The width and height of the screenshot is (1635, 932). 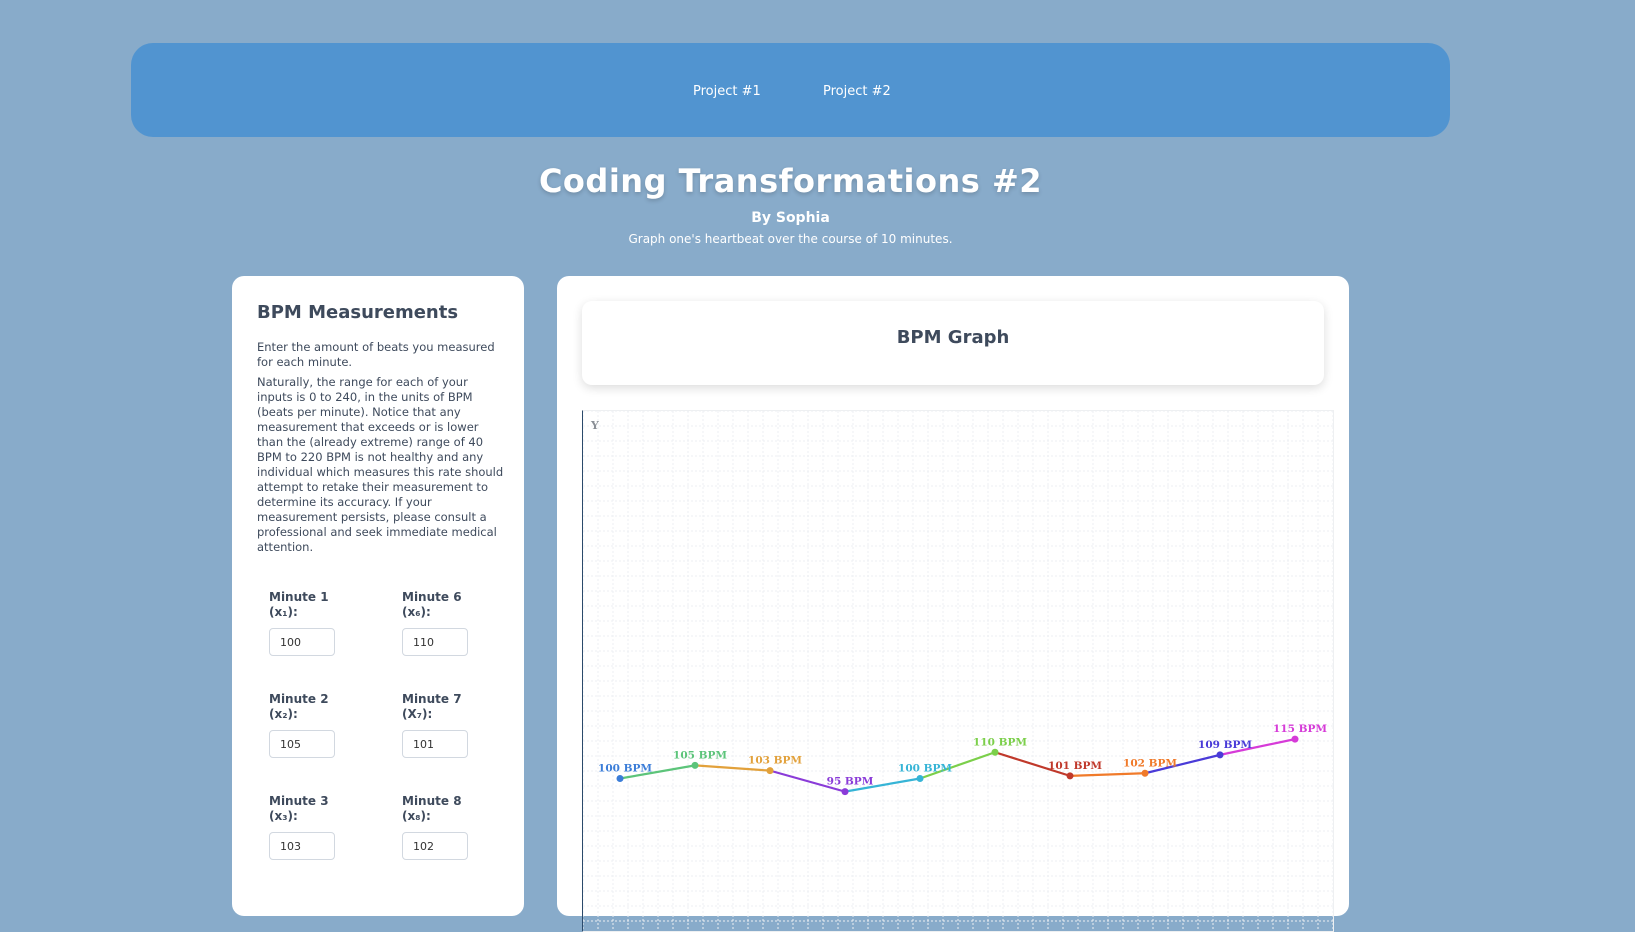 I want to click on graph-header-card: BPM Graph, so click(x=953, y=343).